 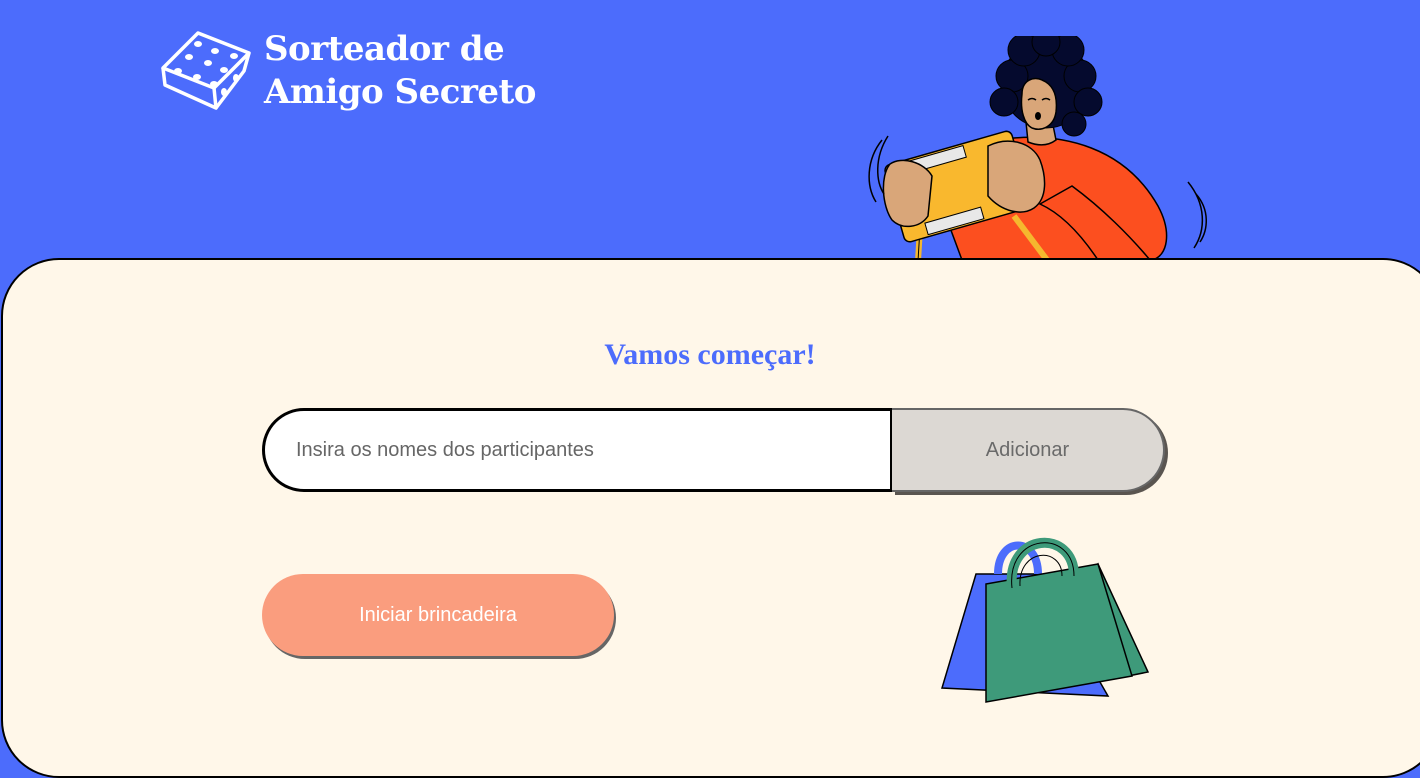 I want to click on girl-playing-game-illustration, so click(x=1037, y=165).